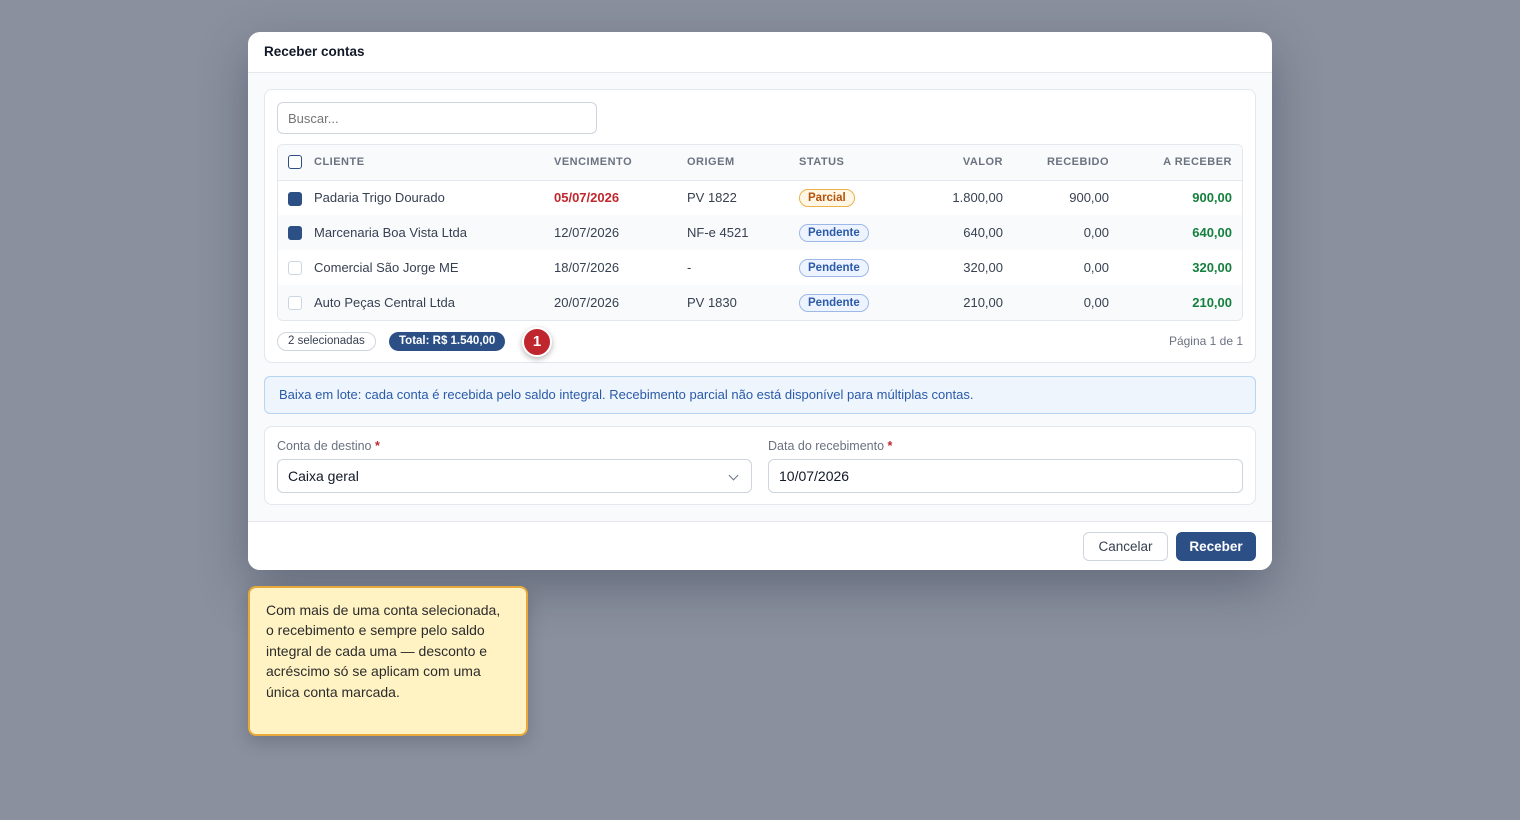 The width and height of the screenshot is (1520, 820). What do you see at coordinates (295, 162) in the screenshot?
I see `select-all-checkbox` at bounding box center [295, 162].